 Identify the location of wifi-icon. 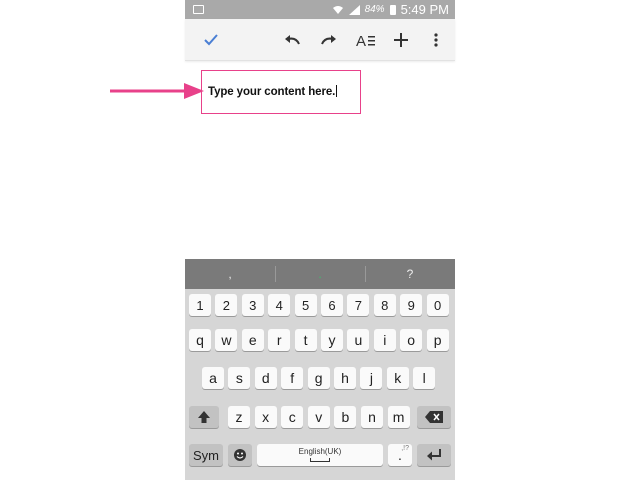
(338, 10).